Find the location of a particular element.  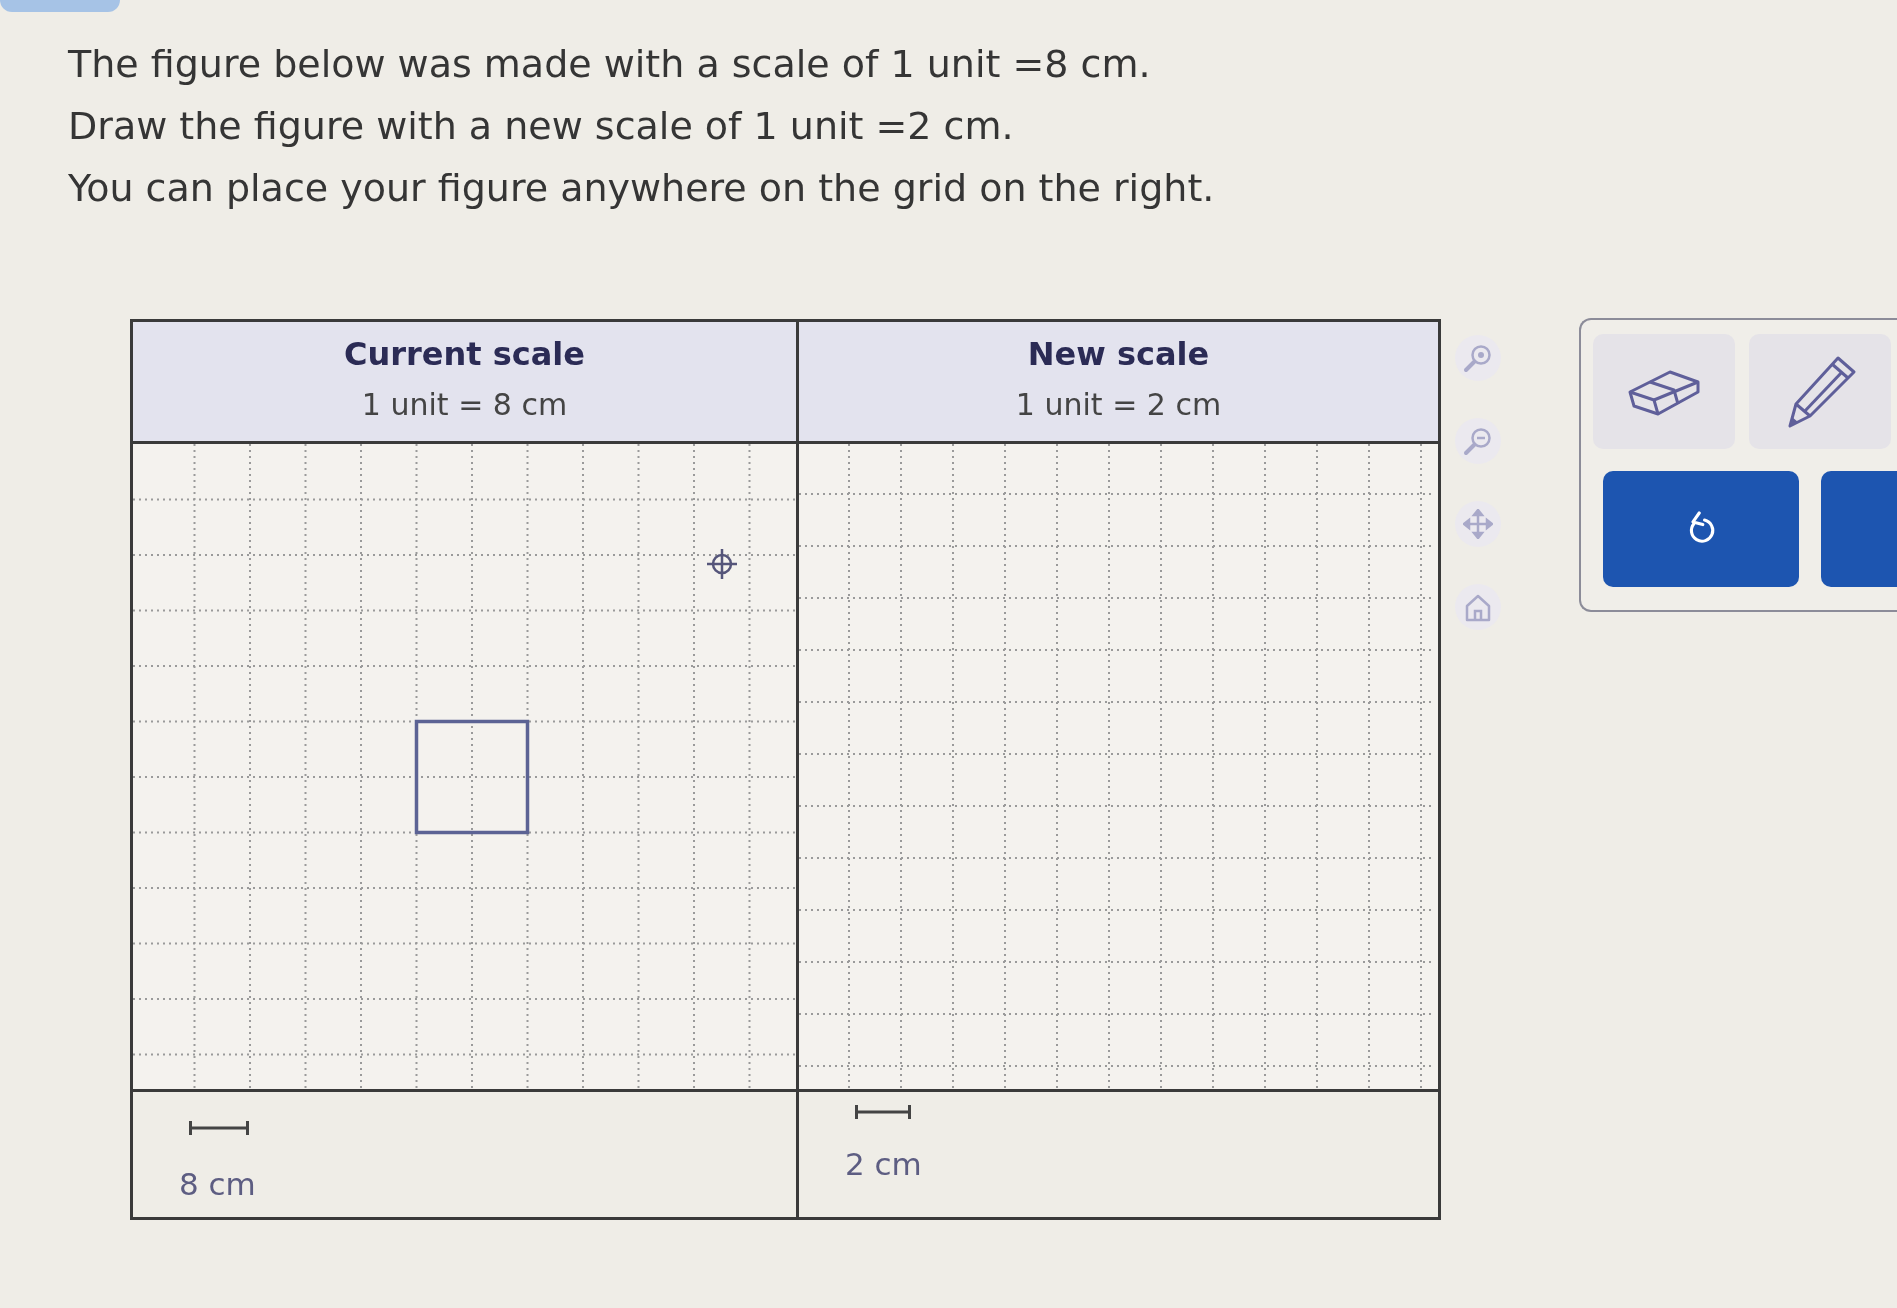

move-icon is located at coordinates (1478, 524).